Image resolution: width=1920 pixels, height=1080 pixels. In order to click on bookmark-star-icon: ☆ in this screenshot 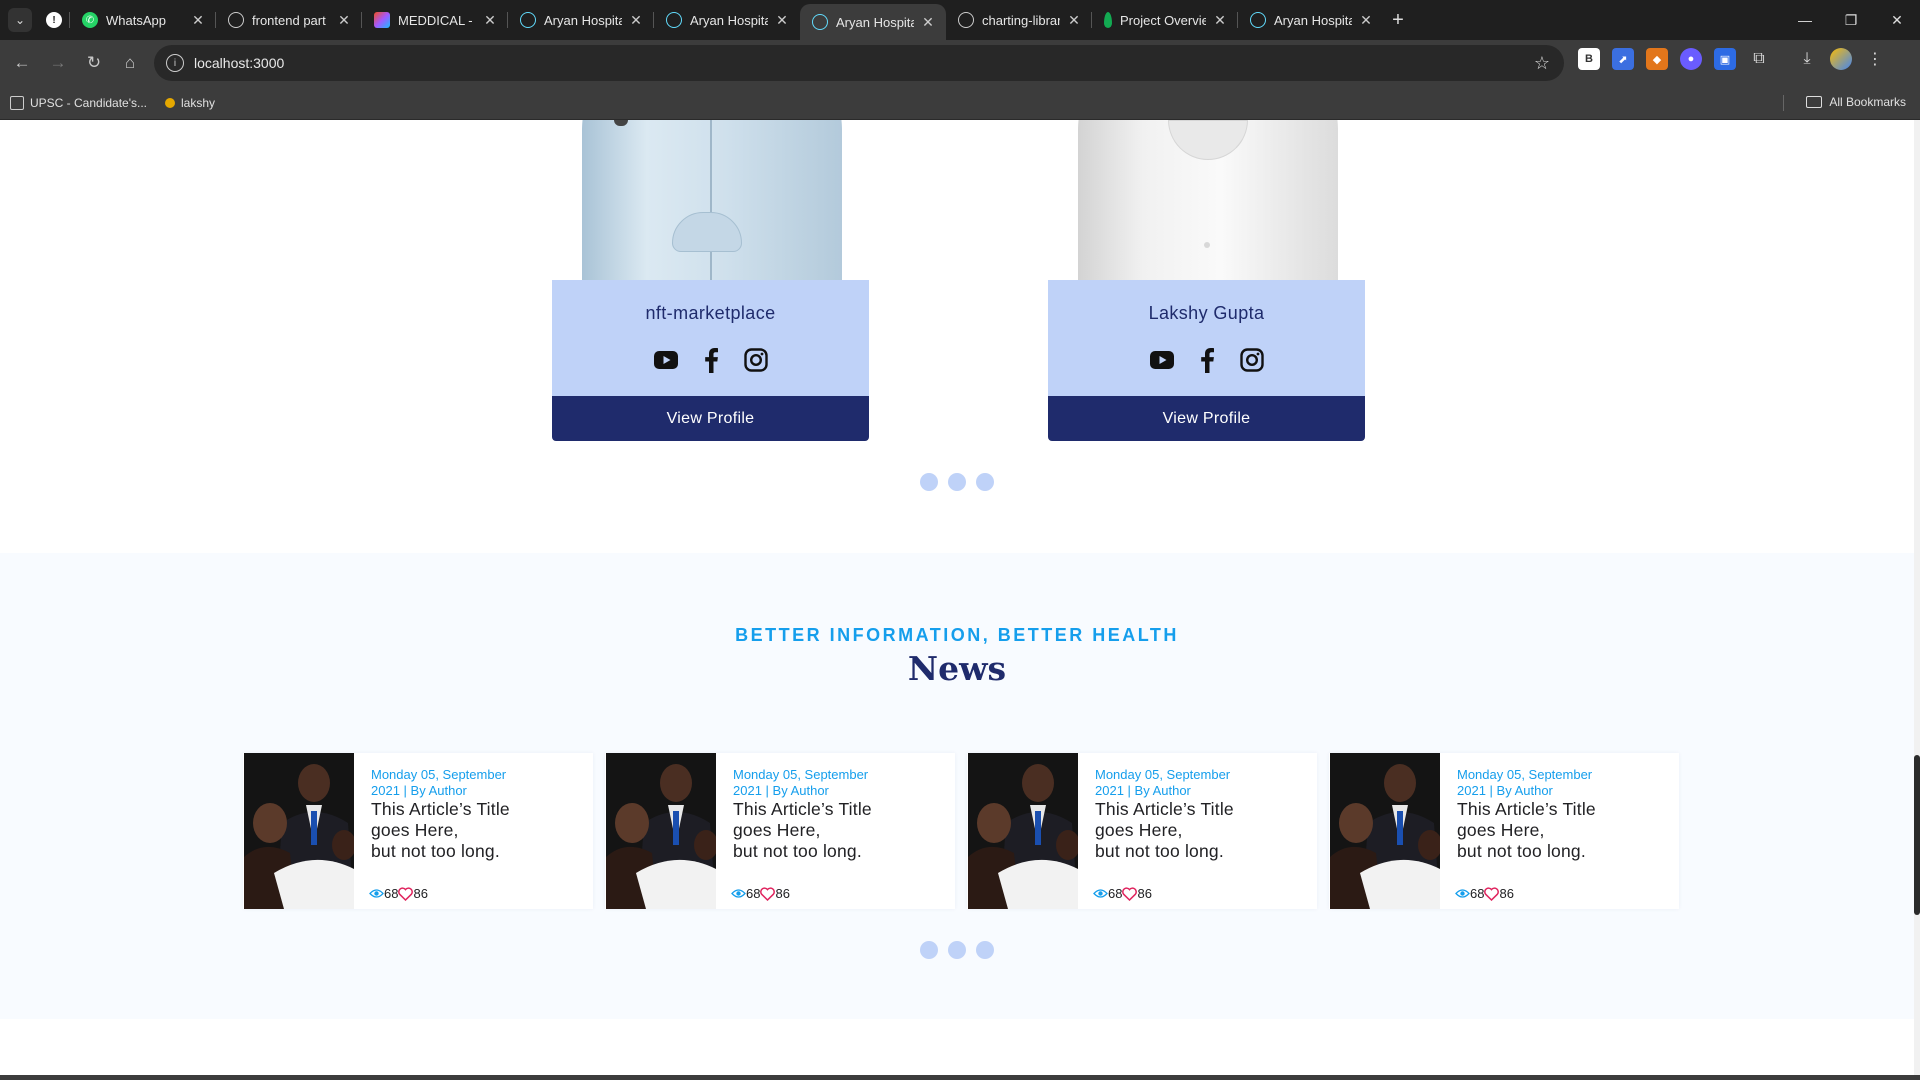, I will do `click(1542, 63)`.